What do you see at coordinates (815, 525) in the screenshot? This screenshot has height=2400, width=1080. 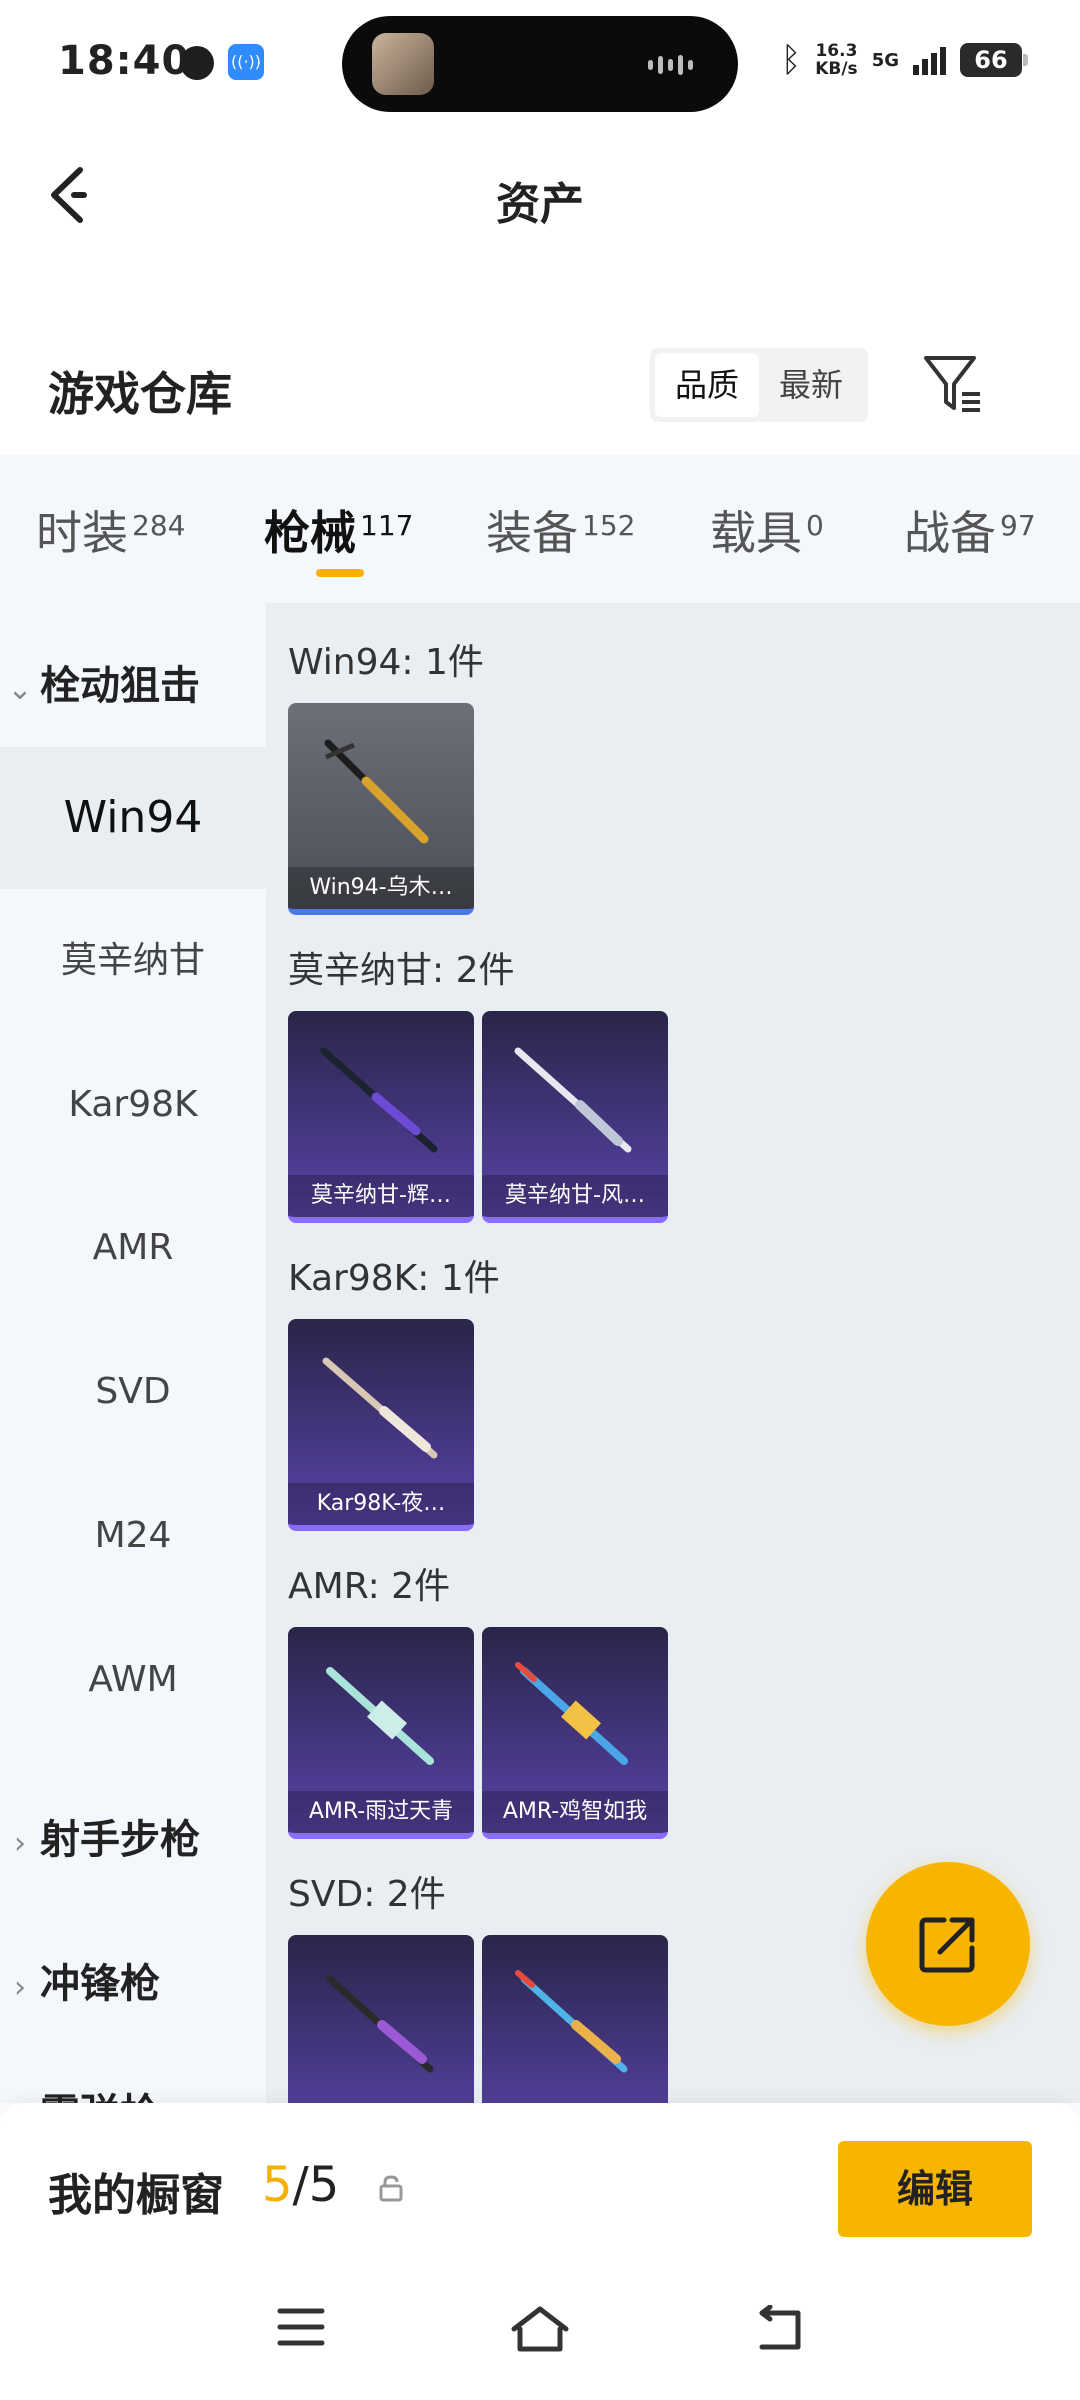 I see `tab-count: 0` at bounding box center [815, 525].